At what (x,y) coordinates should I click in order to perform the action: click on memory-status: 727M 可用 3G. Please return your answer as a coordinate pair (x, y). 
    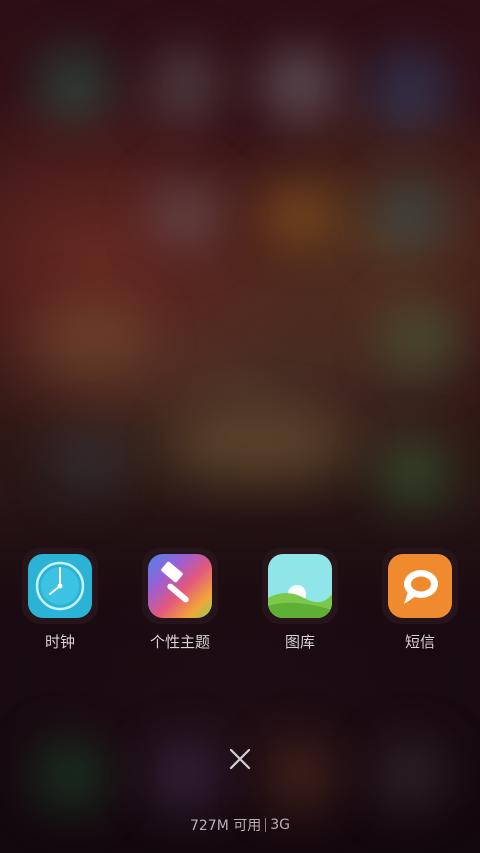
    Looking at the image, I should click on (240, 825).